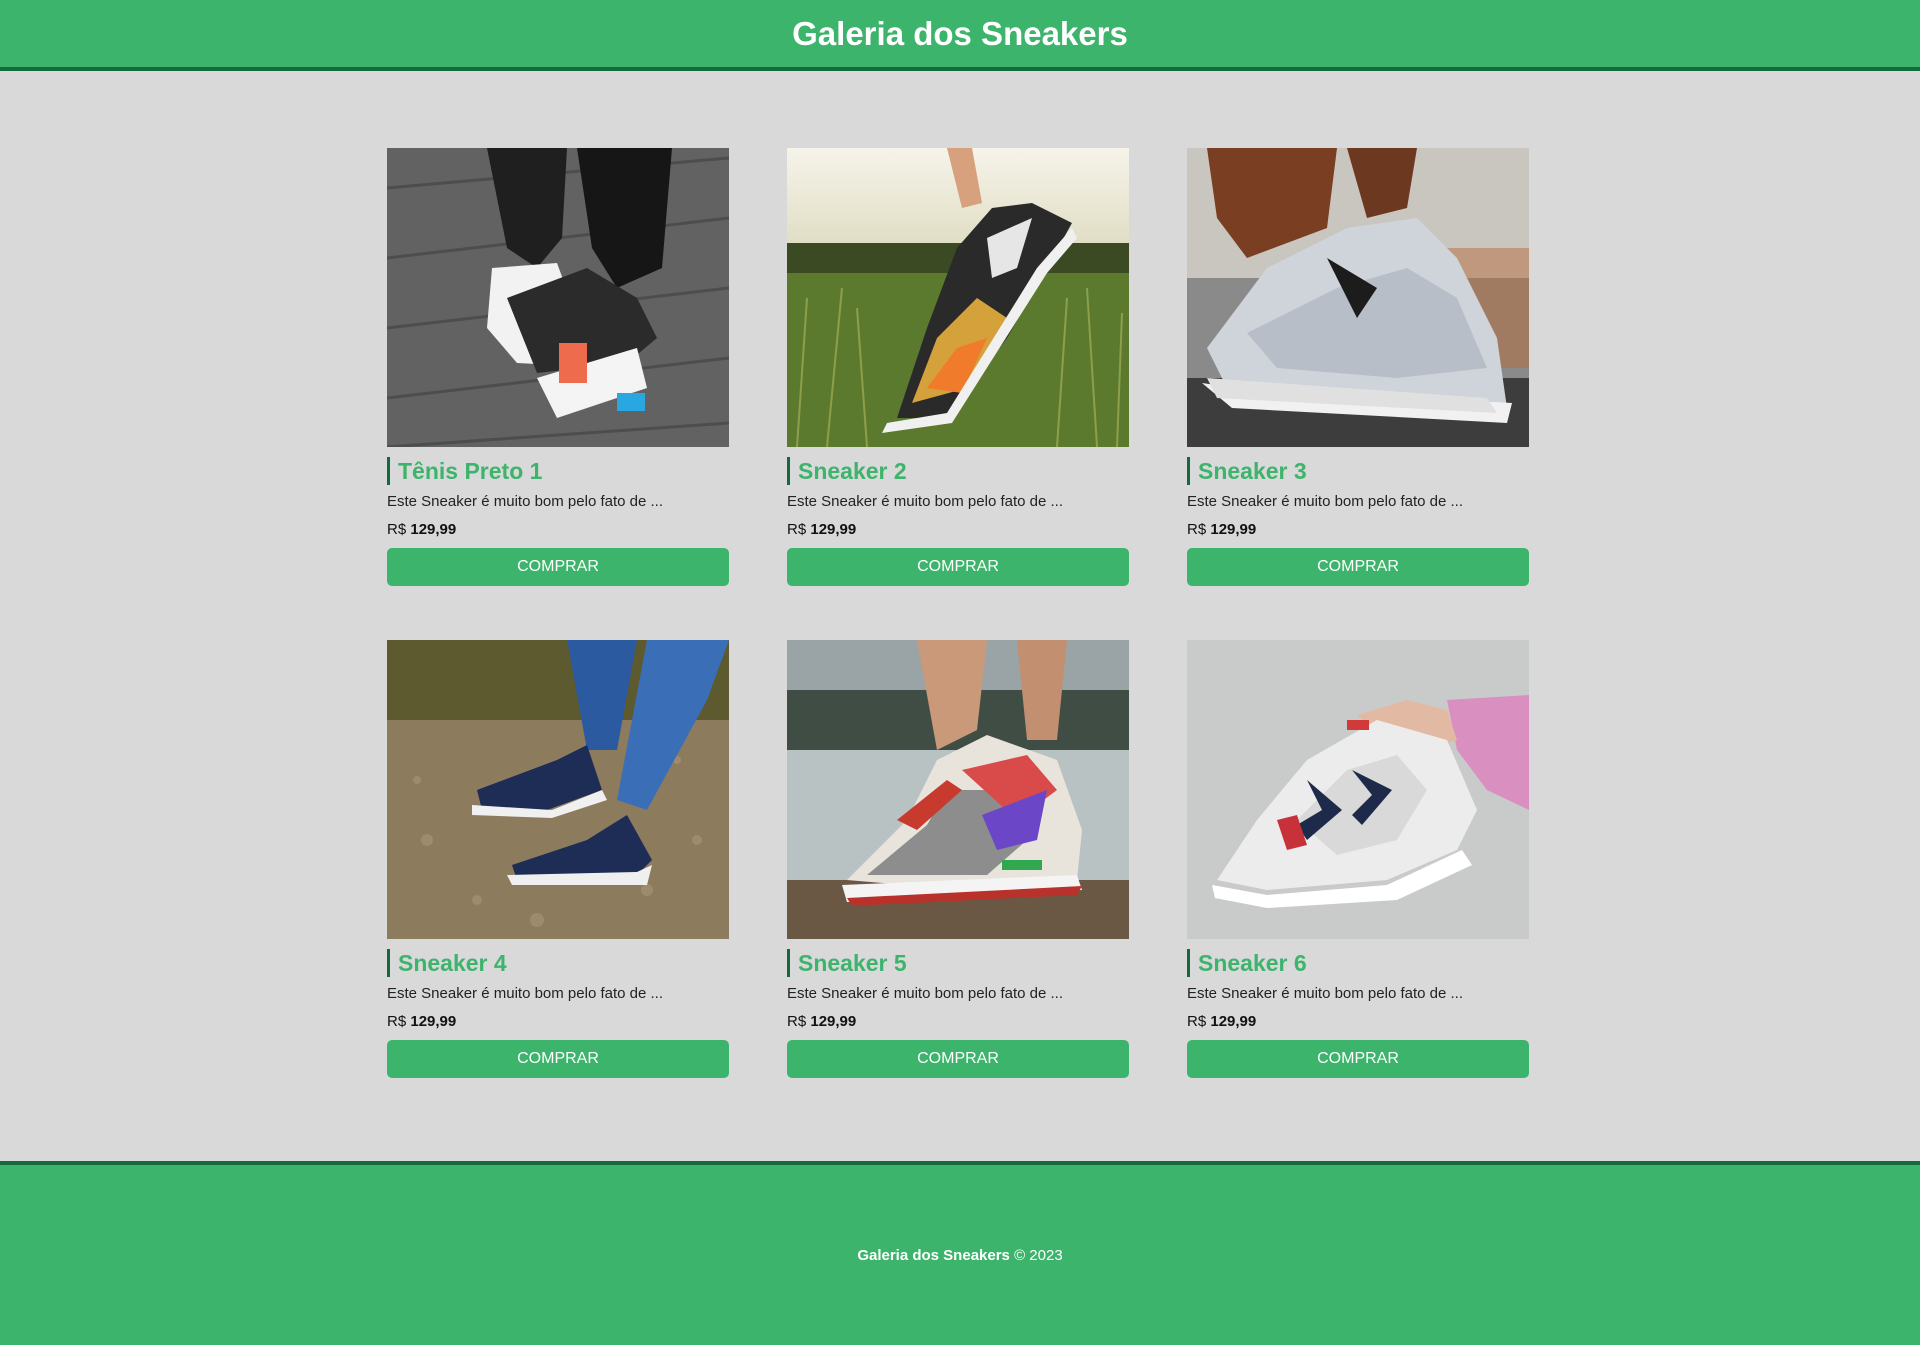 The width and height of the screenshot is (1920, 1345). I want to click on footer-text: Galeria dos Sneakers © 2023, so click(959, 1255).